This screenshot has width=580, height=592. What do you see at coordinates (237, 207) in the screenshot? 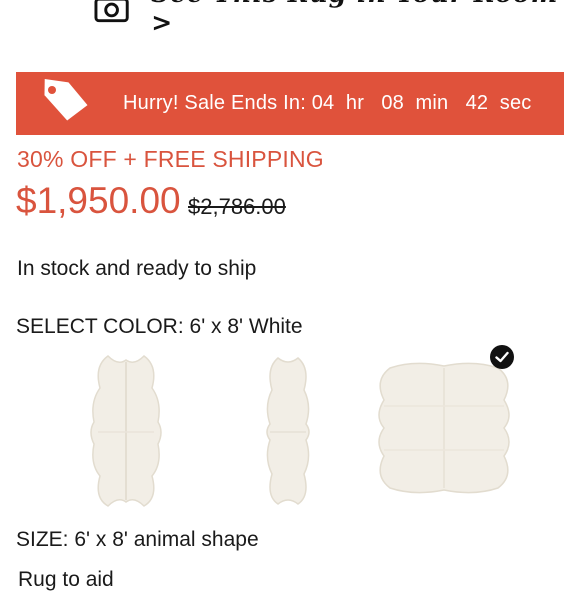
I see `compare-at-price: $2,786.00` at bounding box center [237, 207].